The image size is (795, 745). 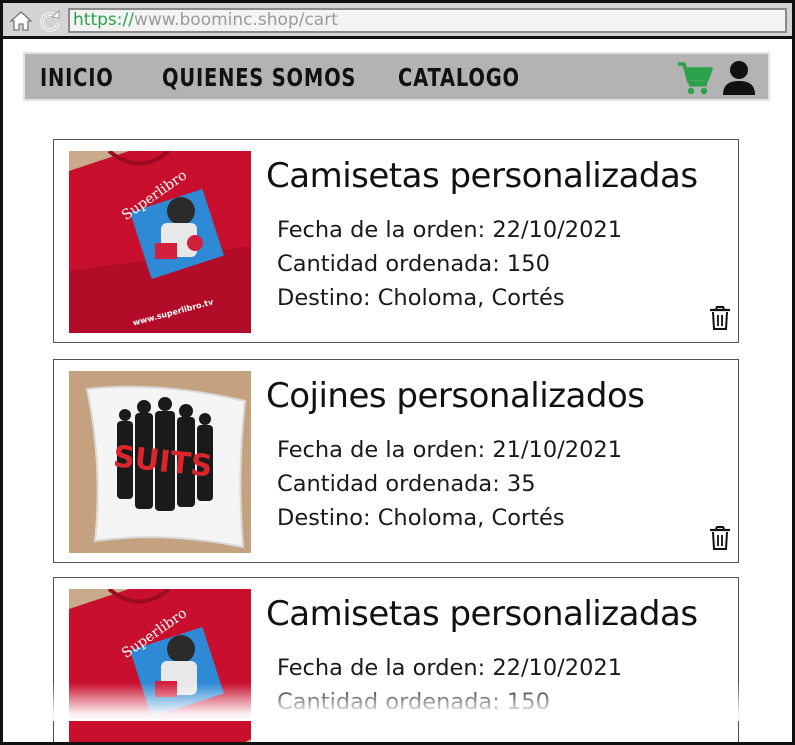 What do you see at coordinates (160, 242) in the screenshot?
I see `product-image-tshirt: Superlibro www.superlibro.tv` at bounding box center [160, 242].